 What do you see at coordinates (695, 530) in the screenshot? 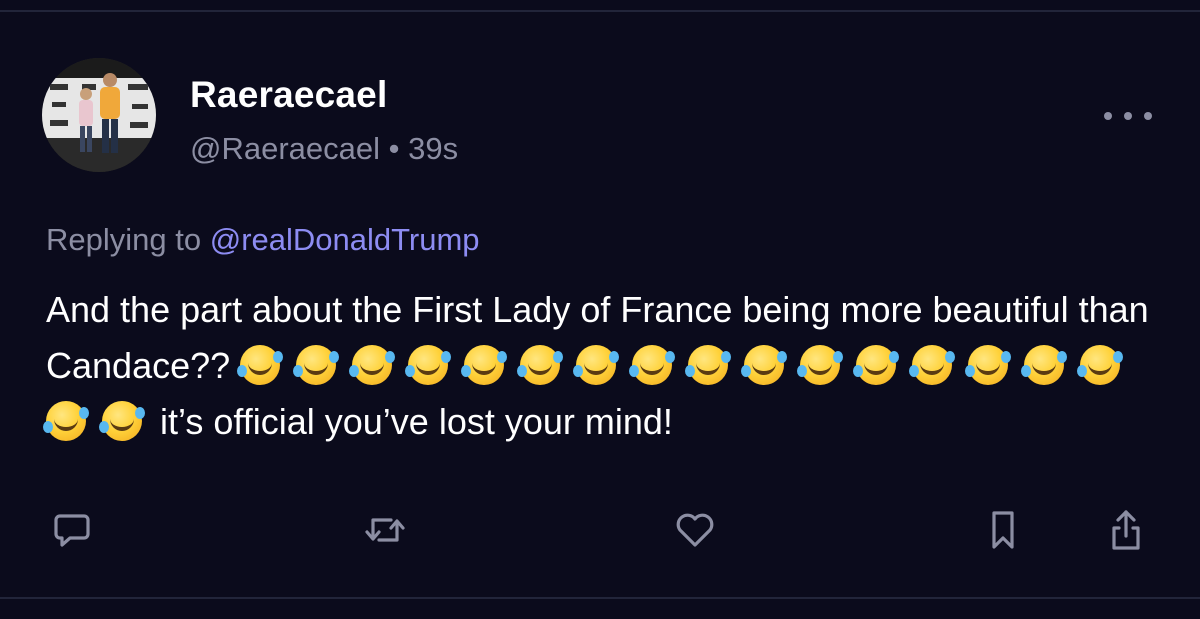
I see `heart-icon` at bounding box center [695, 530].